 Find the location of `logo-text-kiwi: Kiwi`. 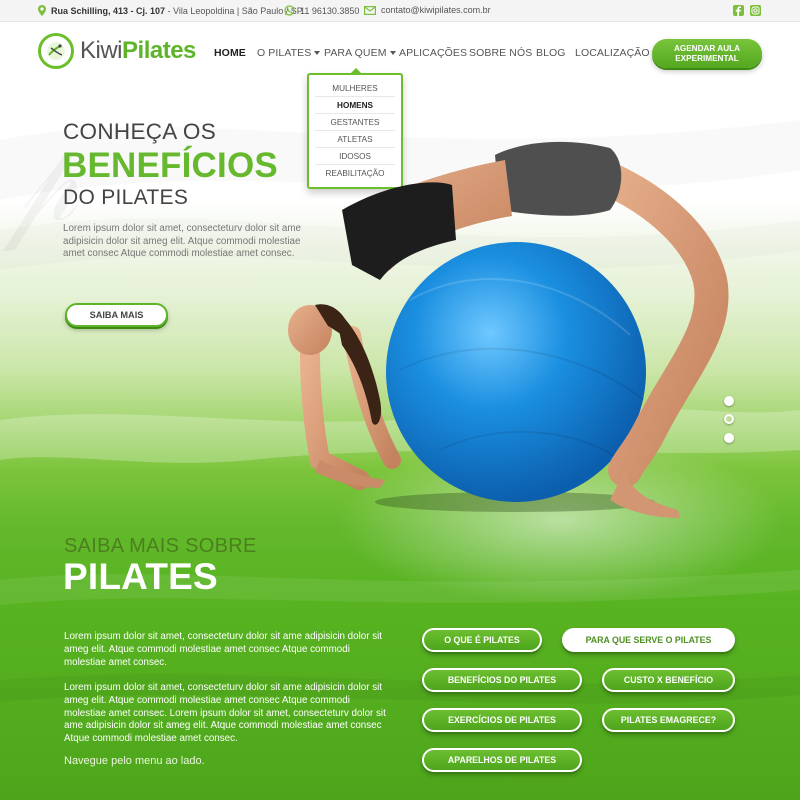

logo-text-kiwi: Kiwi is located at coordinates (101, 50).